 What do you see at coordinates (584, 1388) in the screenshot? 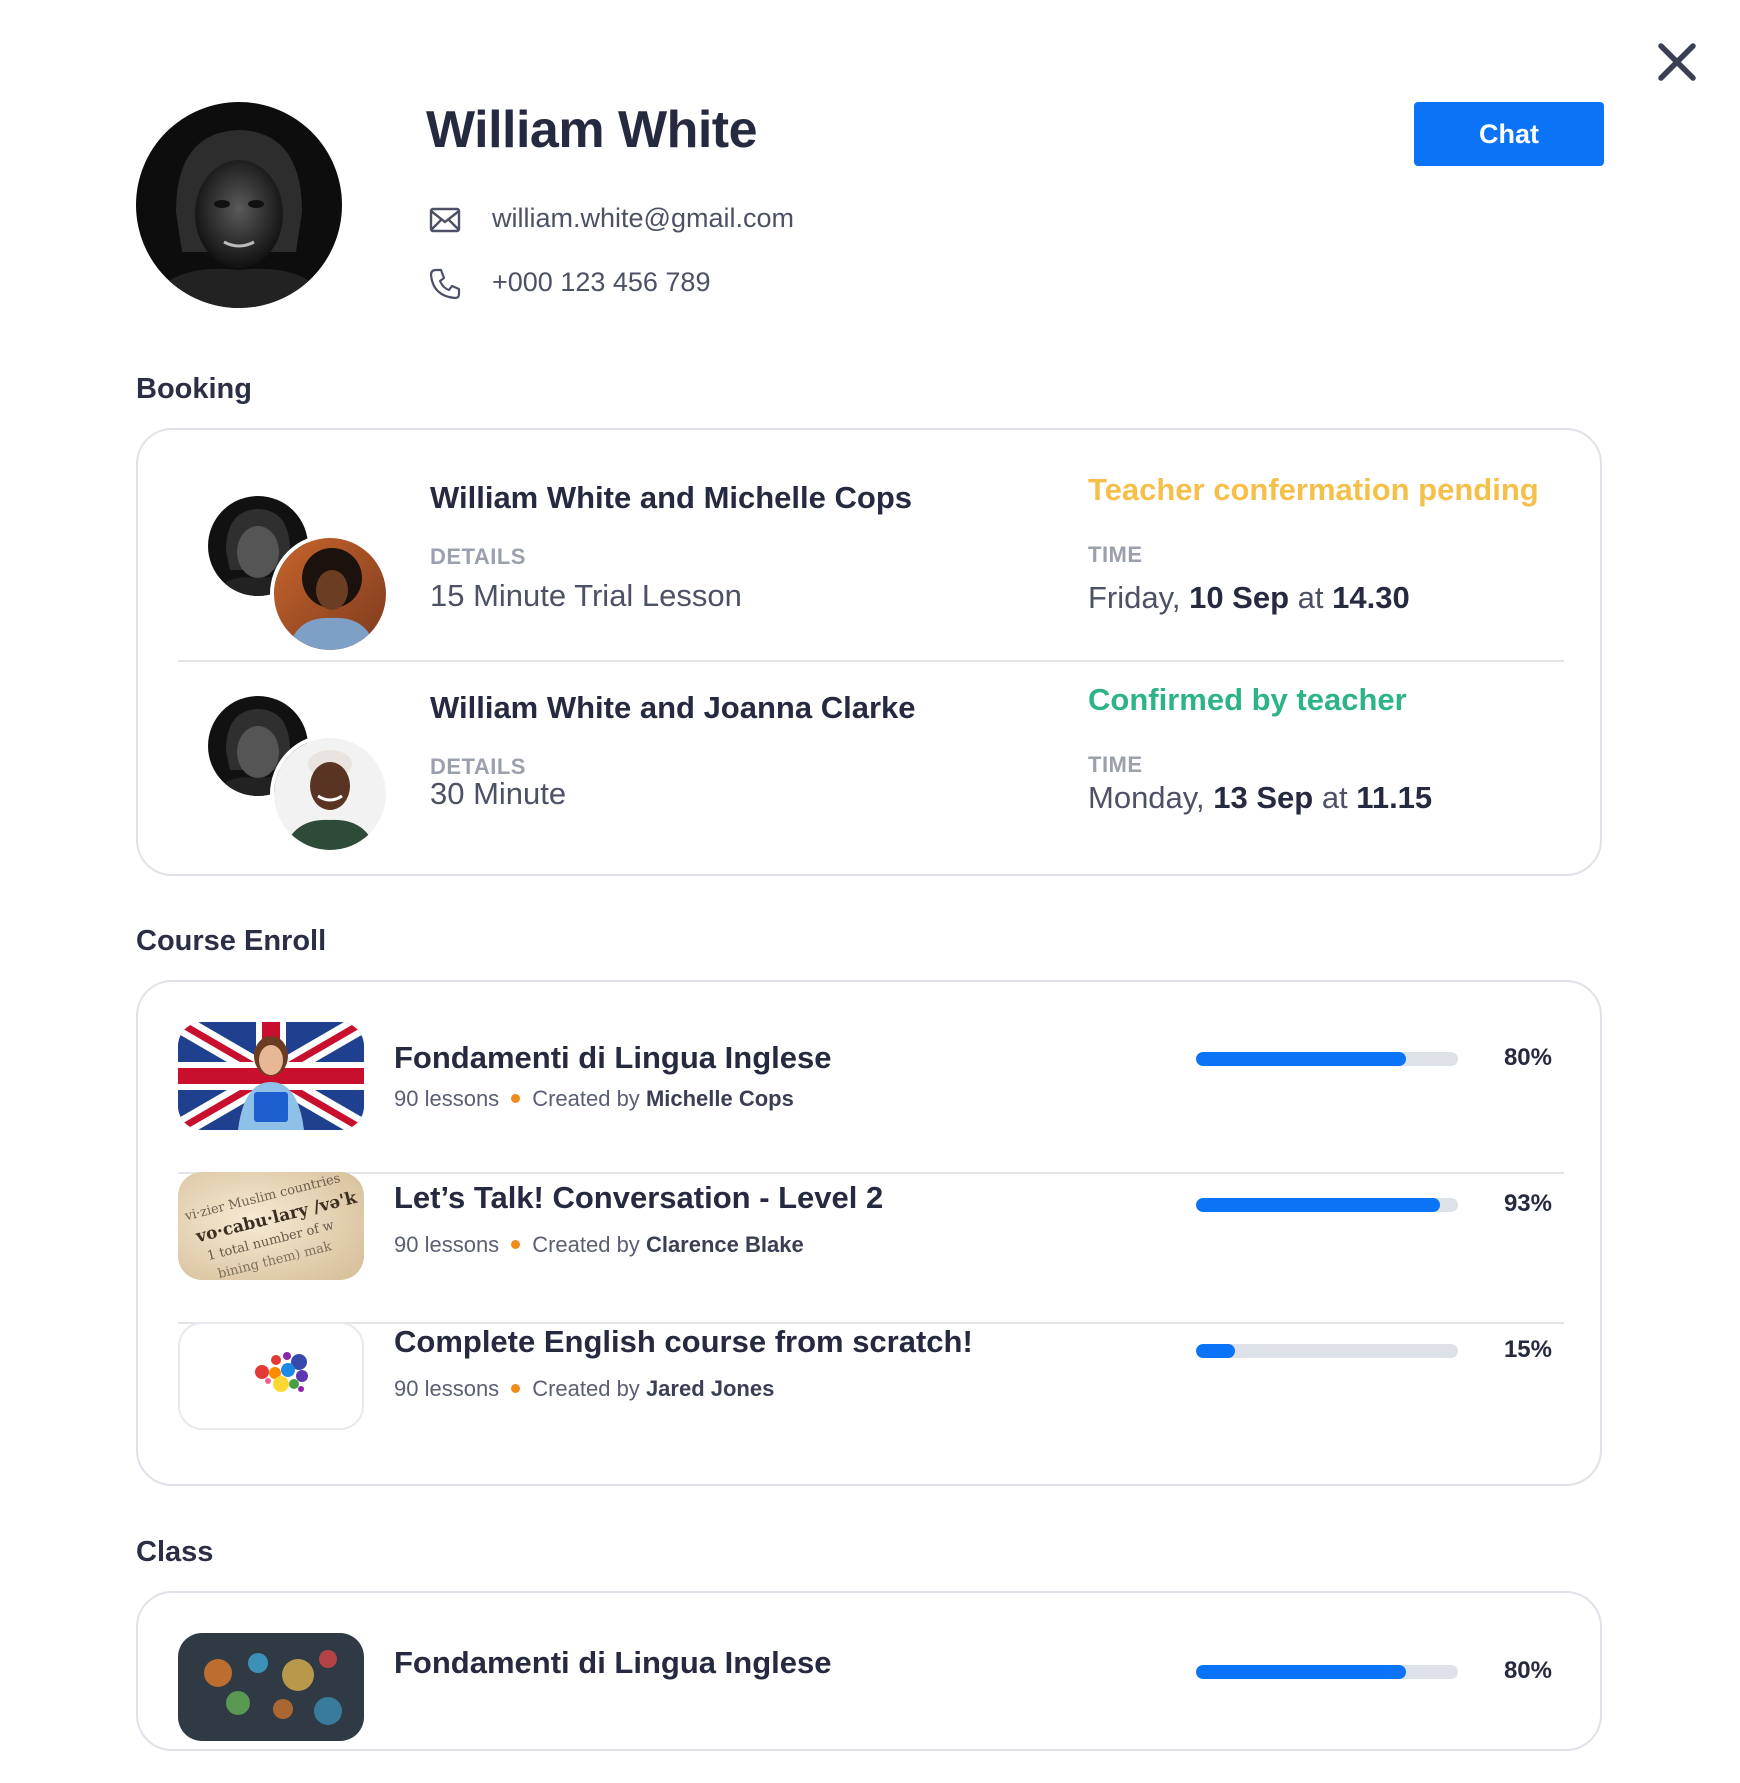
I see `course-meta: 90 lessons Created by Jared Jones` at bounding box center [584, 1388].